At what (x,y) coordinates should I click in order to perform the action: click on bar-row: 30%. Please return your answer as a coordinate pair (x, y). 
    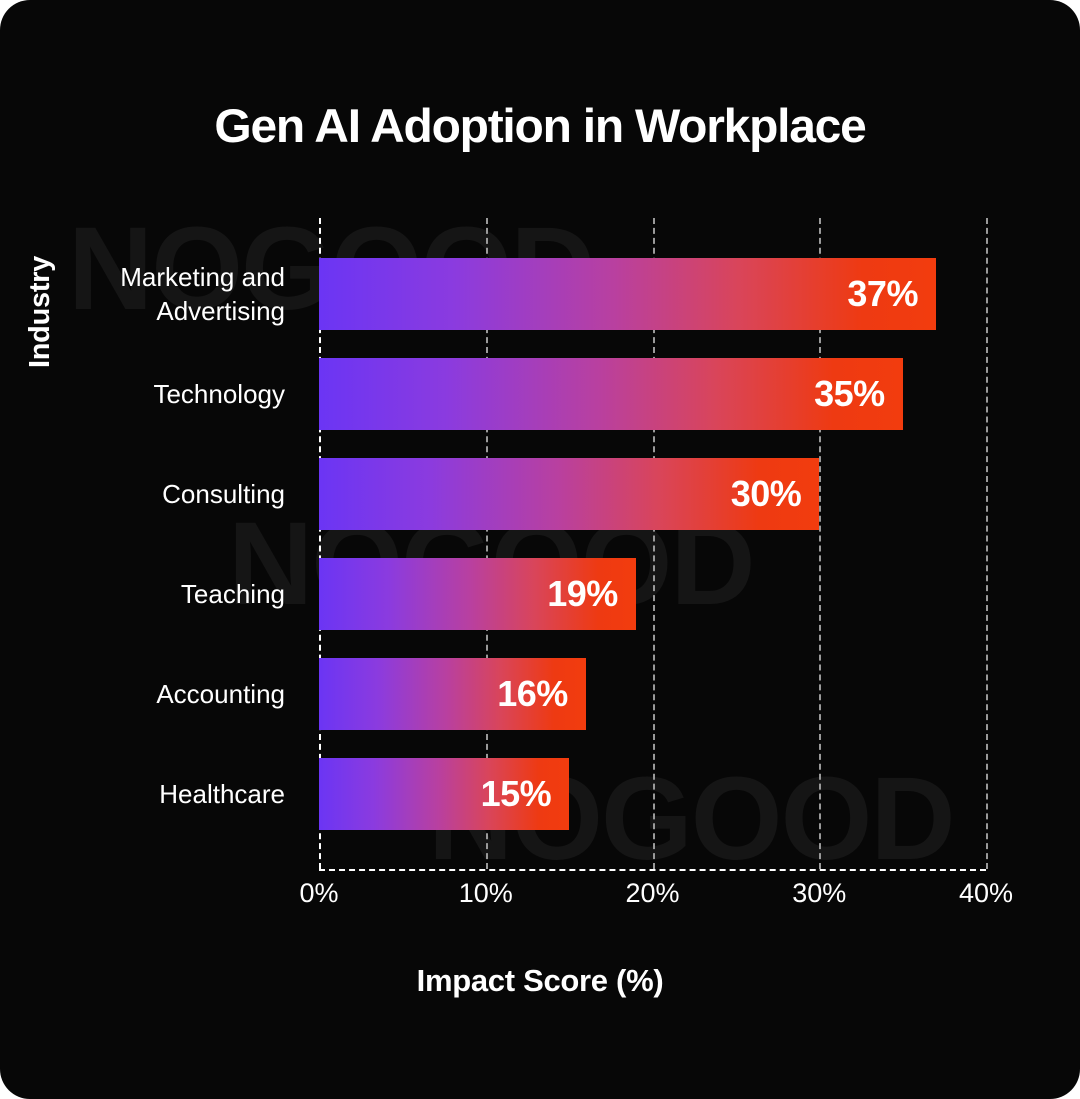
    Looking at the image, I should click on (652, 494).